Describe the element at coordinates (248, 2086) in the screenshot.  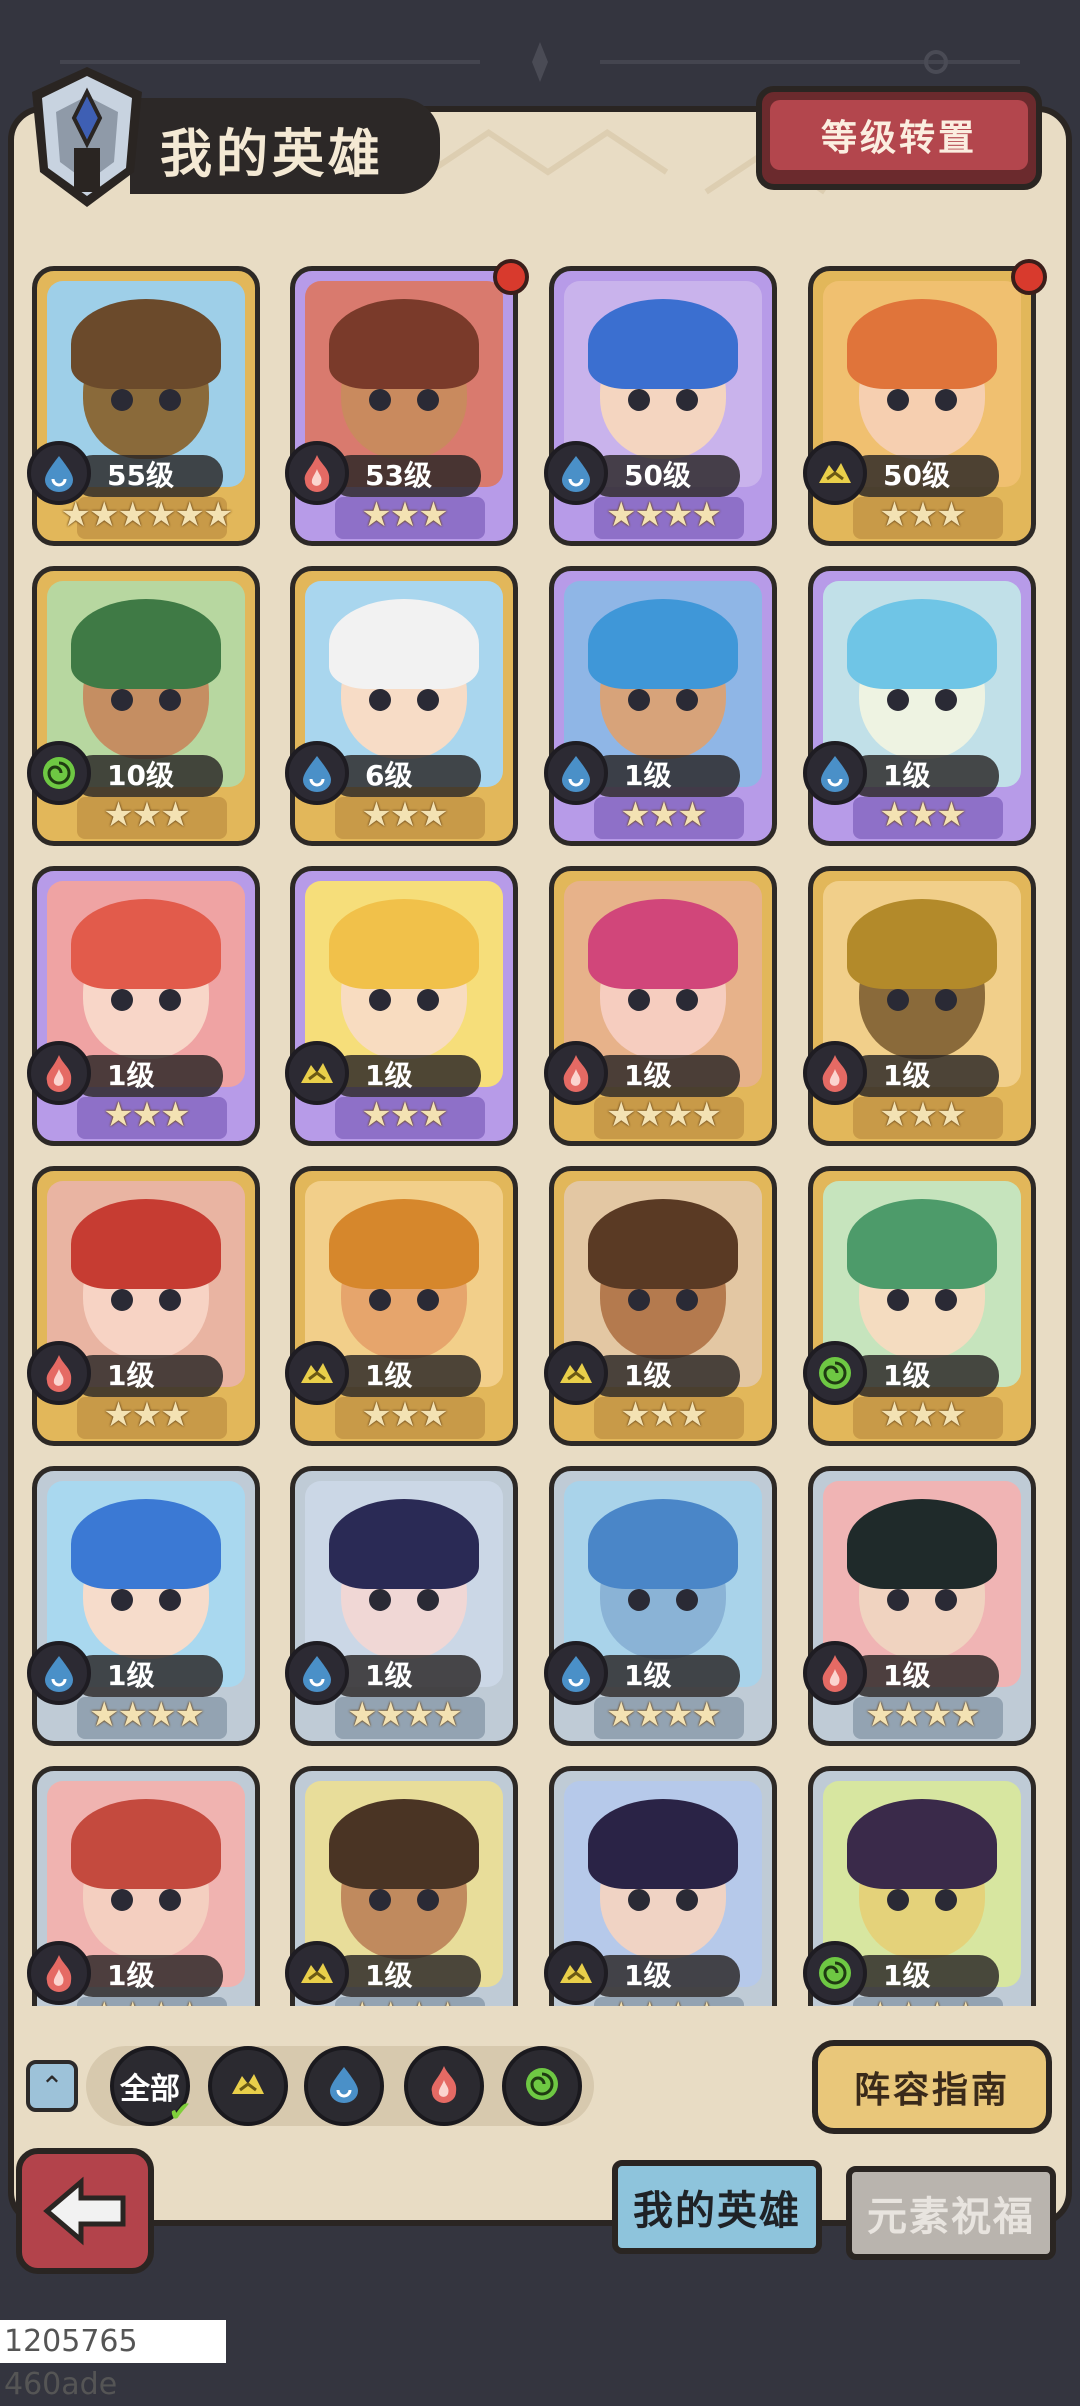
I see `filter-earth-button` at that location.